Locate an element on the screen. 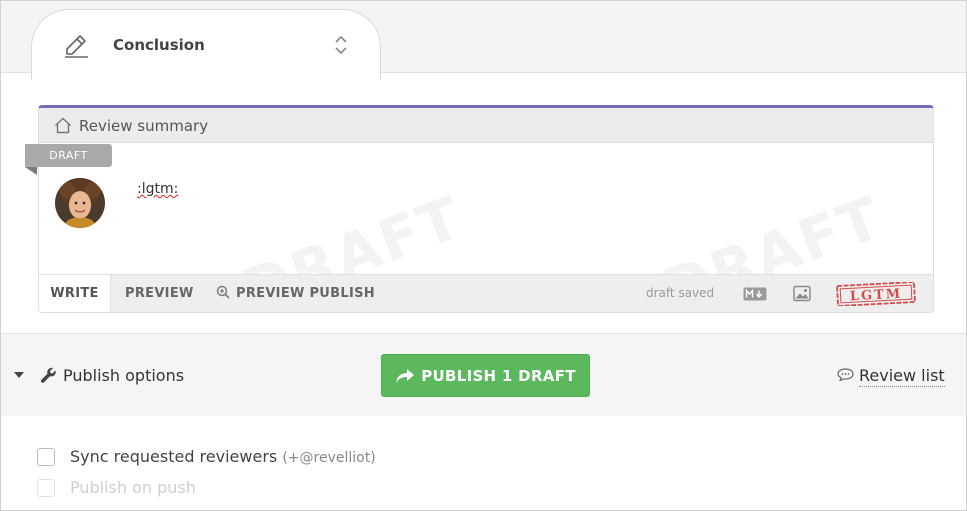  image-icon is located at coordinates (802, 293).